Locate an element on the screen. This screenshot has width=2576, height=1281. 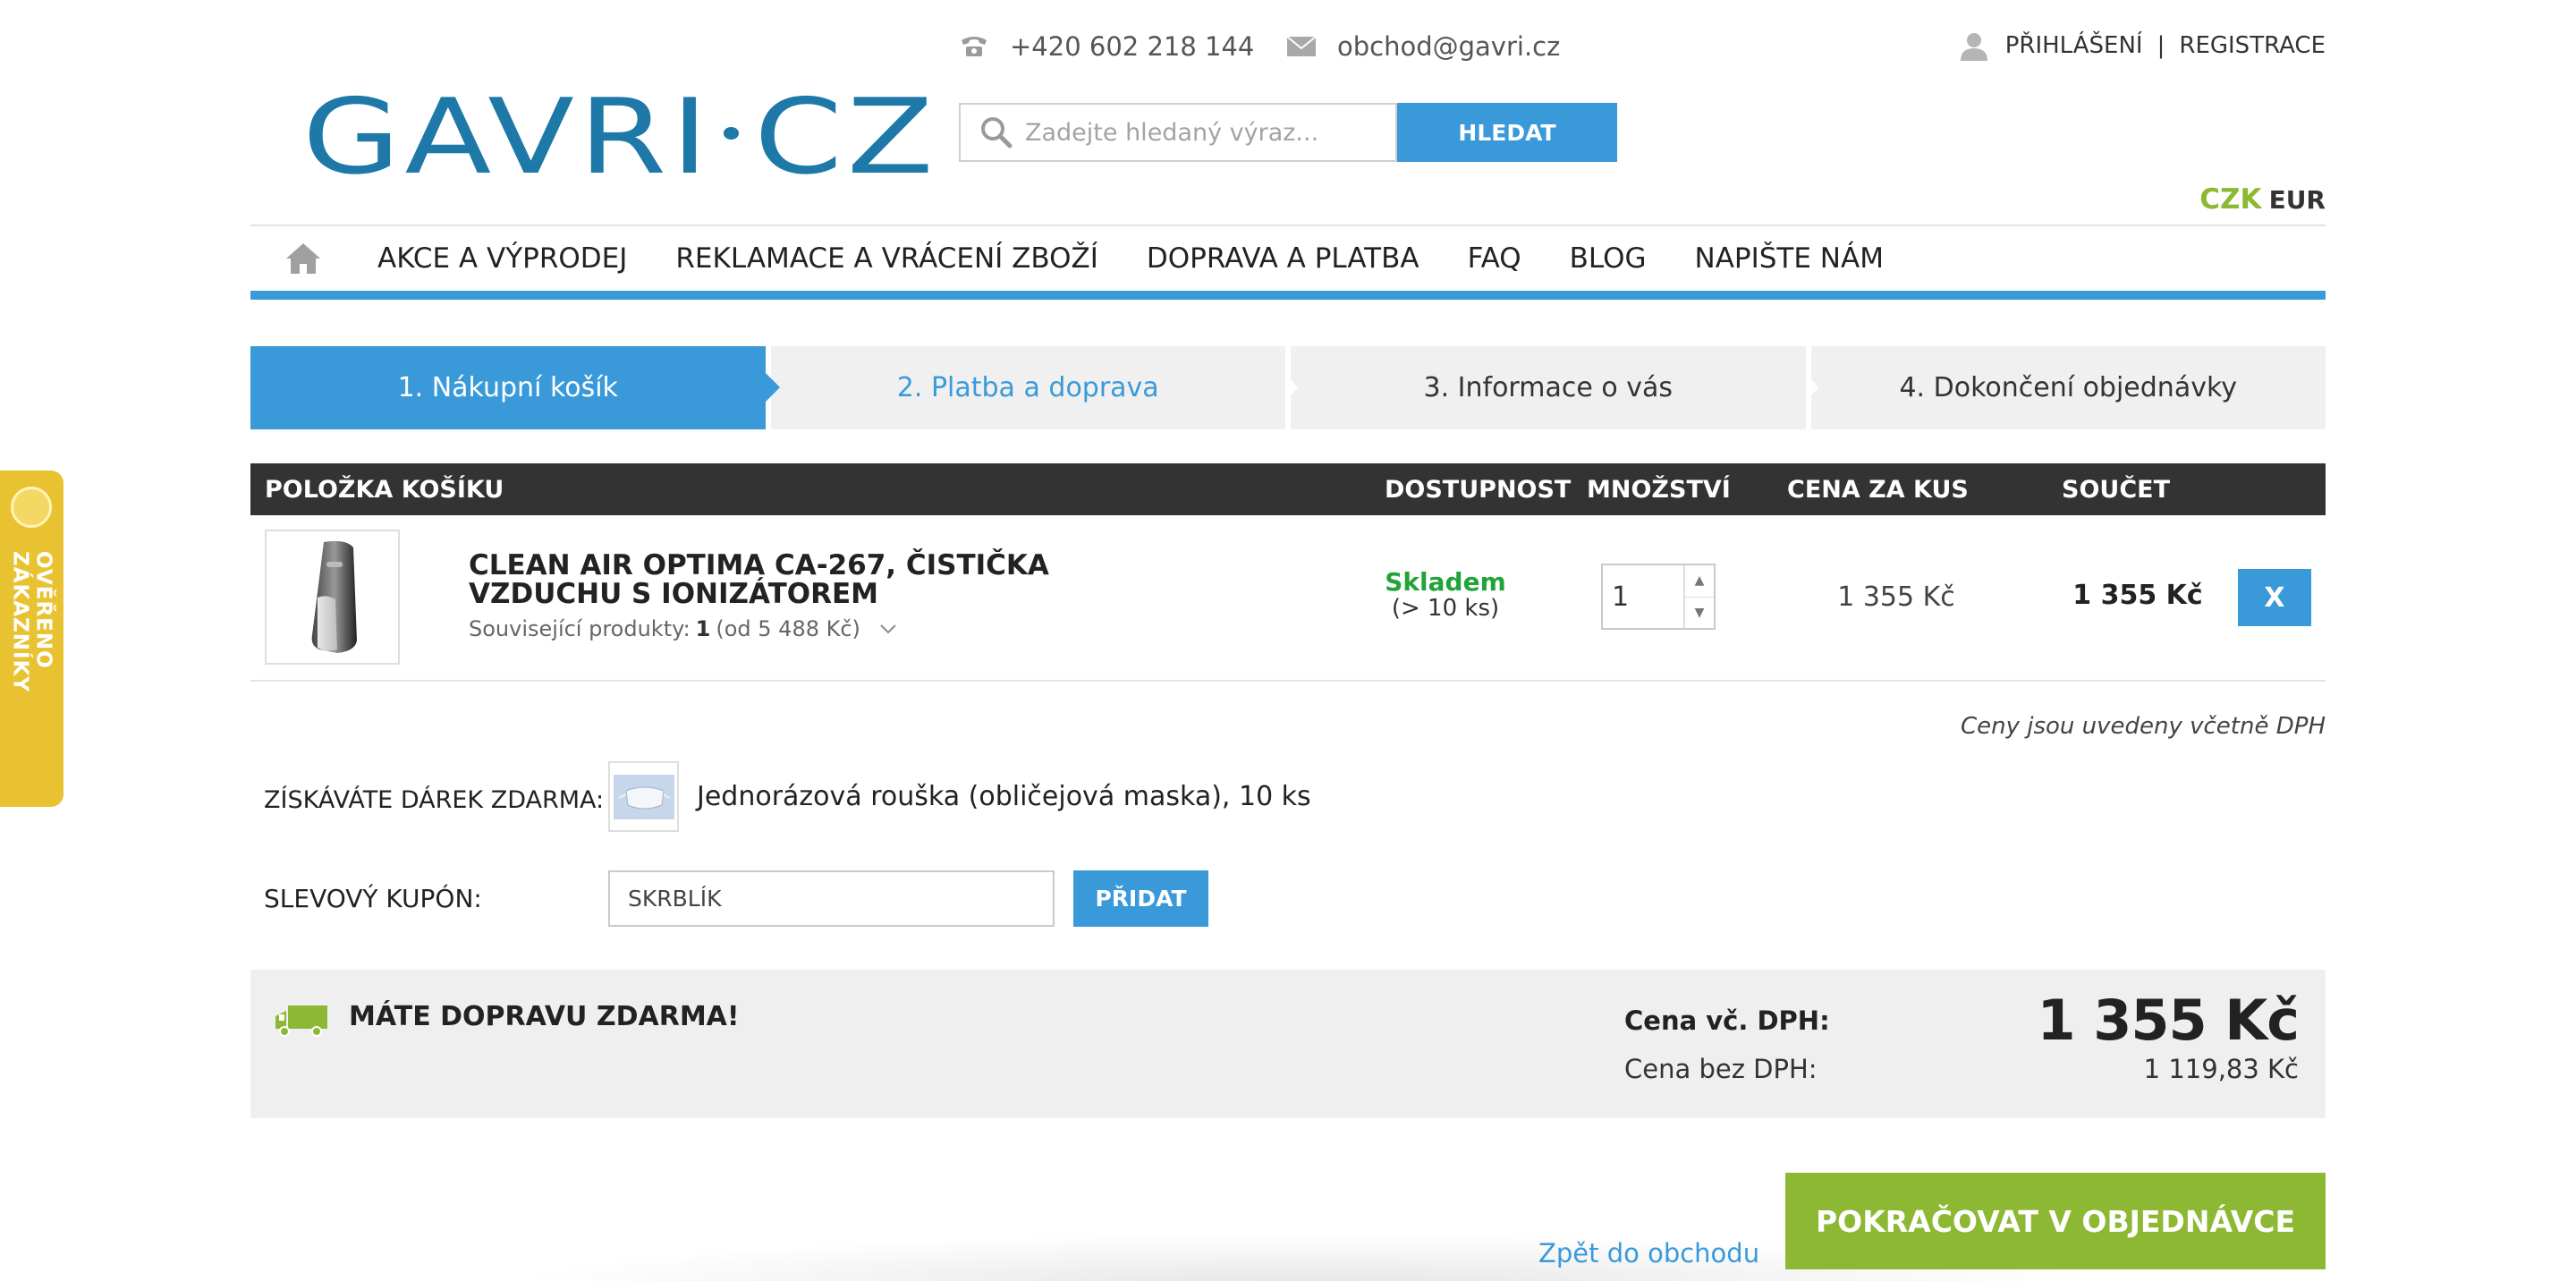
logo-text-right: CZ is located at coordinates (846, 137).